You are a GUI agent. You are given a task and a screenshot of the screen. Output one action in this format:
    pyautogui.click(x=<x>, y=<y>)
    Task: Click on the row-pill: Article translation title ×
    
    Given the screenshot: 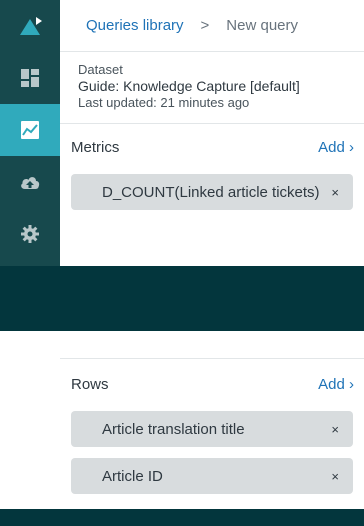 What is the action you would take?
    pyautogui.click(x=212, y=429)
    